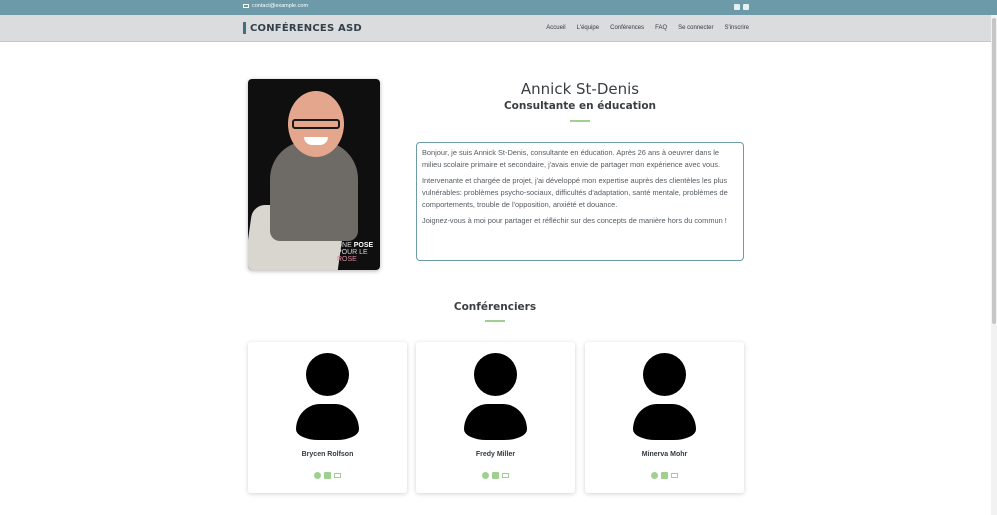 The width and height of the screenshot is (997, 515). I want to click on speakers-divider, so click(495, 321).